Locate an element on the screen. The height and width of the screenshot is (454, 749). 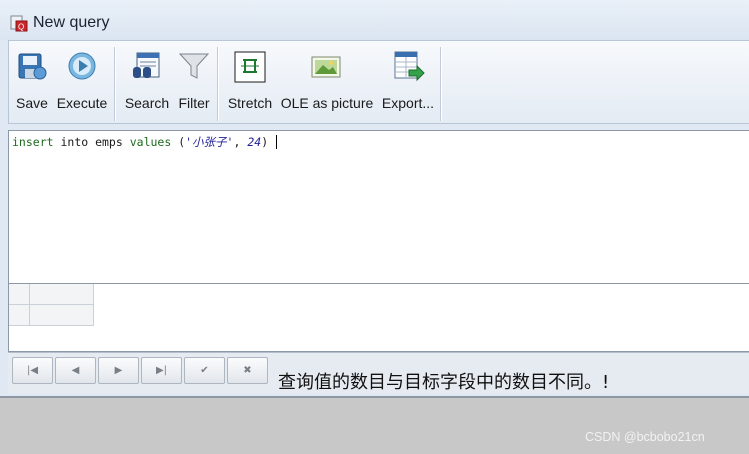
search-button: Search is located at coordinates (147, 85).